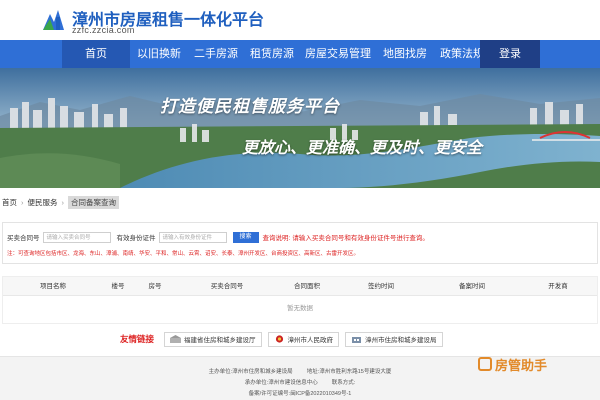 The image size is (600, 400). I want to click on breadcrumb: 首页 › 便民服务 › 合同备案查询, so click(60, 202).